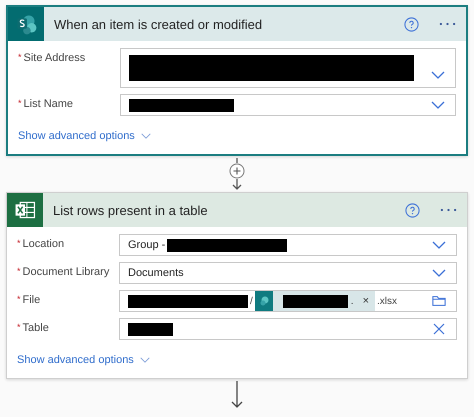  Describe the element at coordinates (66, 272) in the screenshot. I see `field-label: Document Library` at that location.